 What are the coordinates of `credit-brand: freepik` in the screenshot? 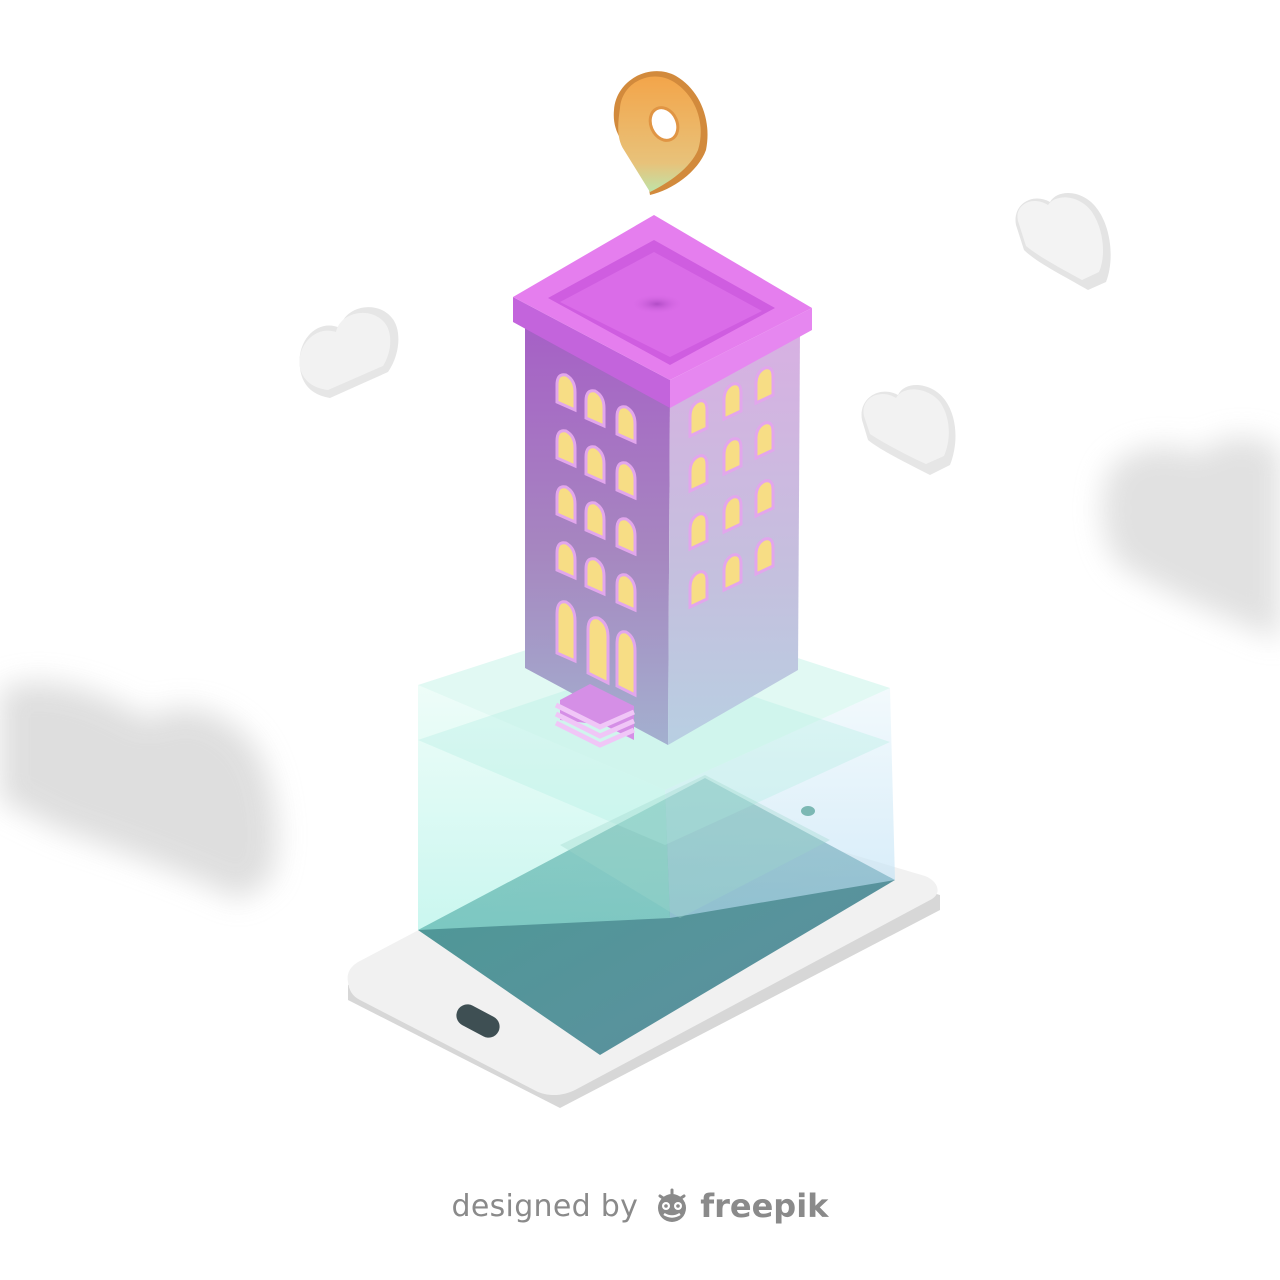 It's located at (764, 1206).